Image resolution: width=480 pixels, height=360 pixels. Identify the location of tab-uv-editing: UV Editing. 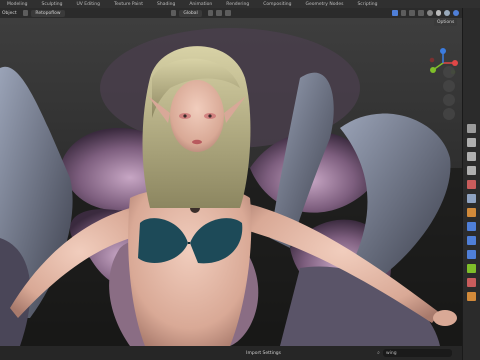
(88, 4).